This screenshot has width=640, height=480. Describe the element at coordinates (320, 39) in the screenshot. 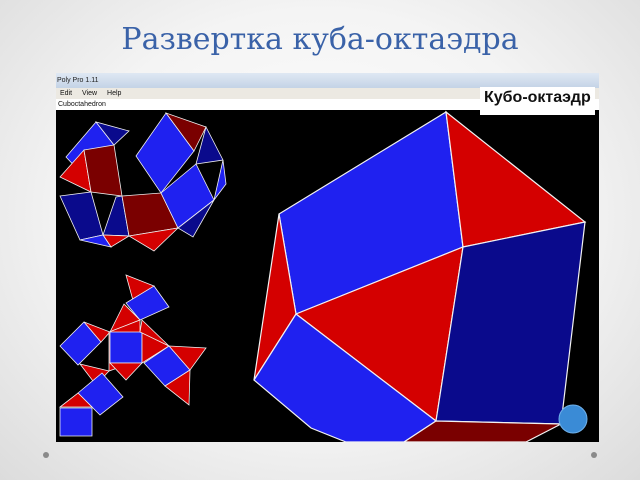

I see `slide-title: Развертка куба-октаэдра` at that location.